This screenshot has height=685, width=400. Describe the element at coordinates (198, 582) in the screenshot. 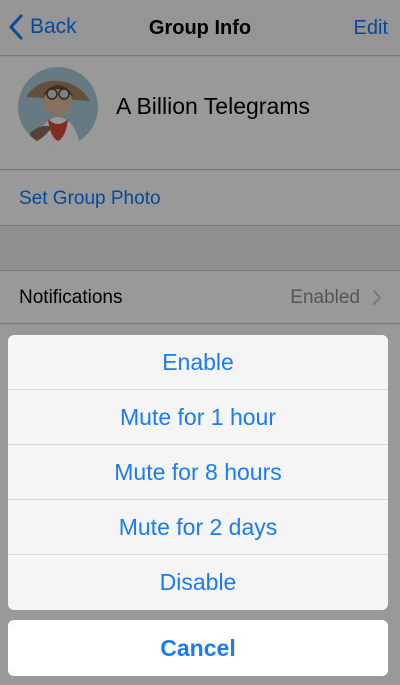

I see `disable-button: Disable` at that location.